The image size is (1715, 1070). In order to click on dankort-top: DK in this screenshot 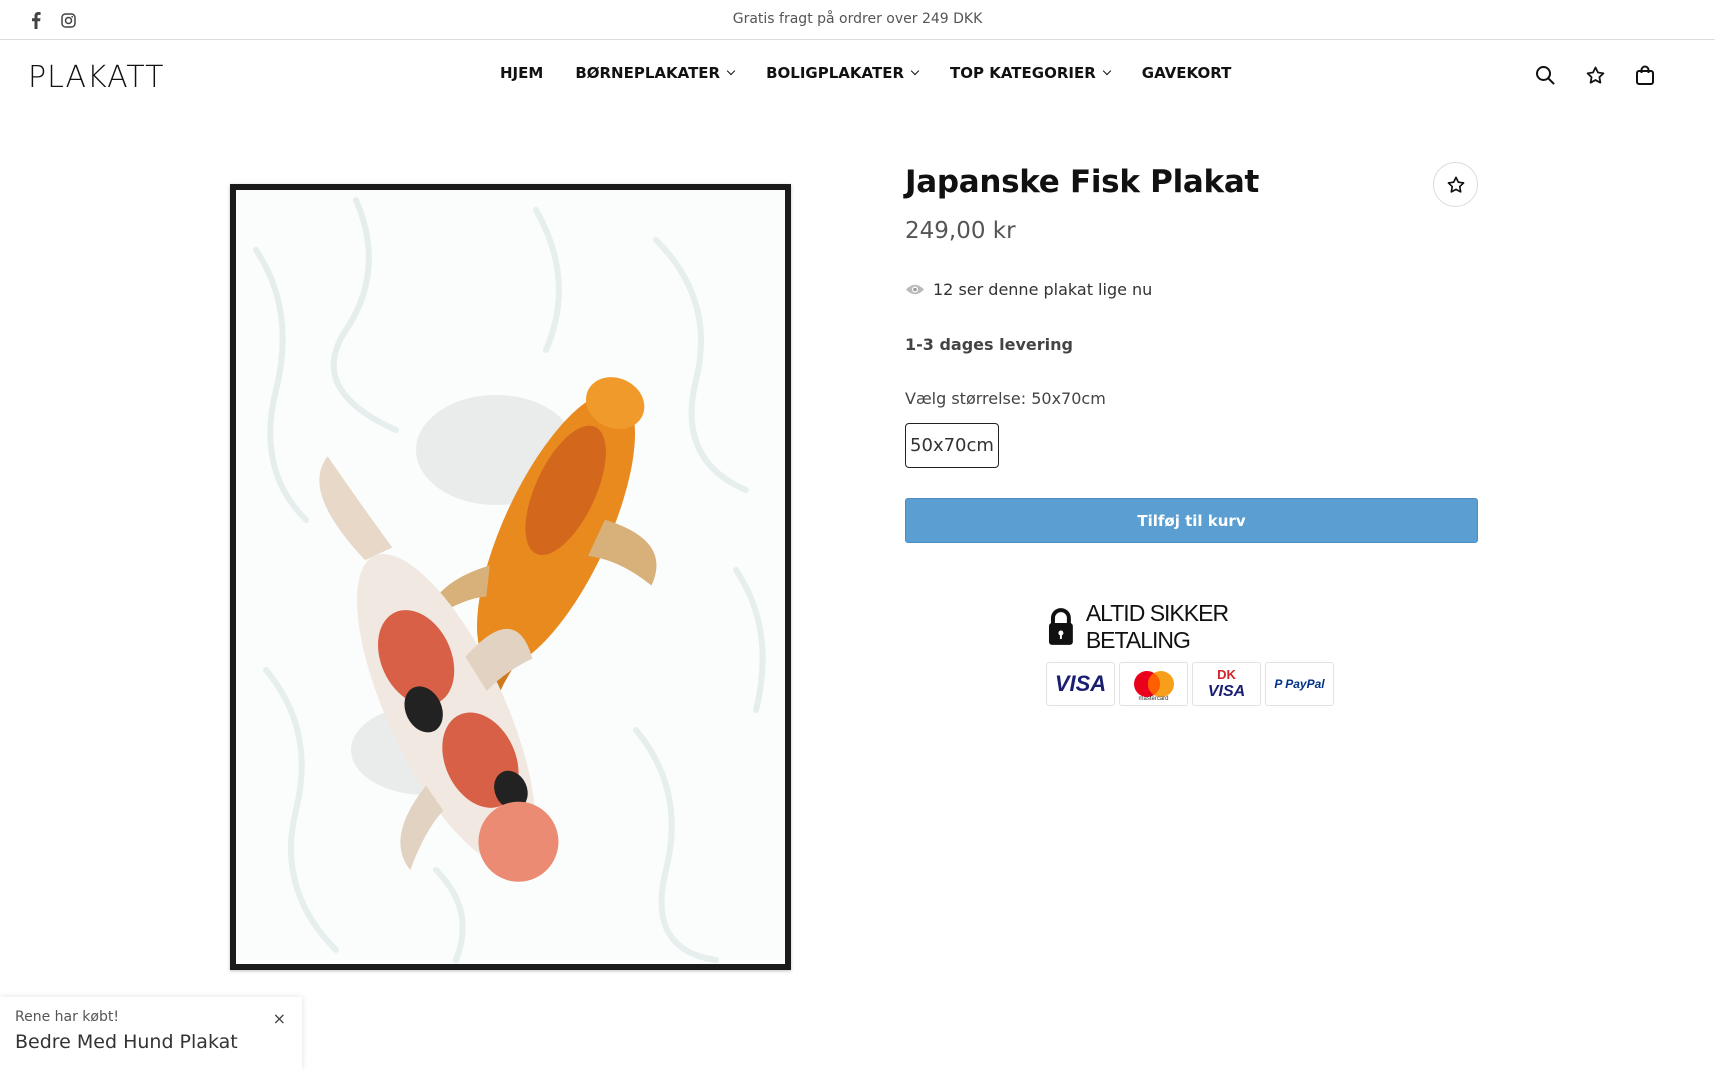, I will do `click(1226, 674)`.